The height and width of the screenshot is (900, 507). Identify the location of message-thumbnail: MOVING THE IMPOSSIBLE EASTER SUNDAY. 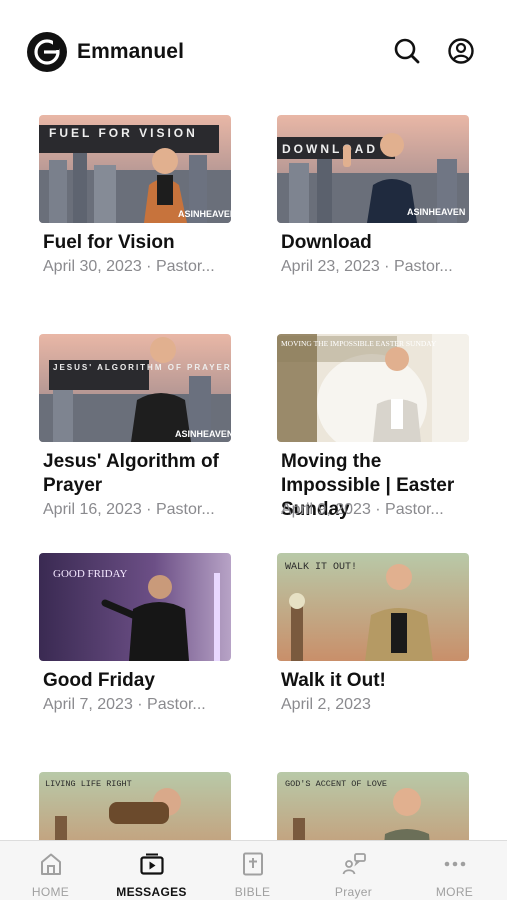
(373, 388).